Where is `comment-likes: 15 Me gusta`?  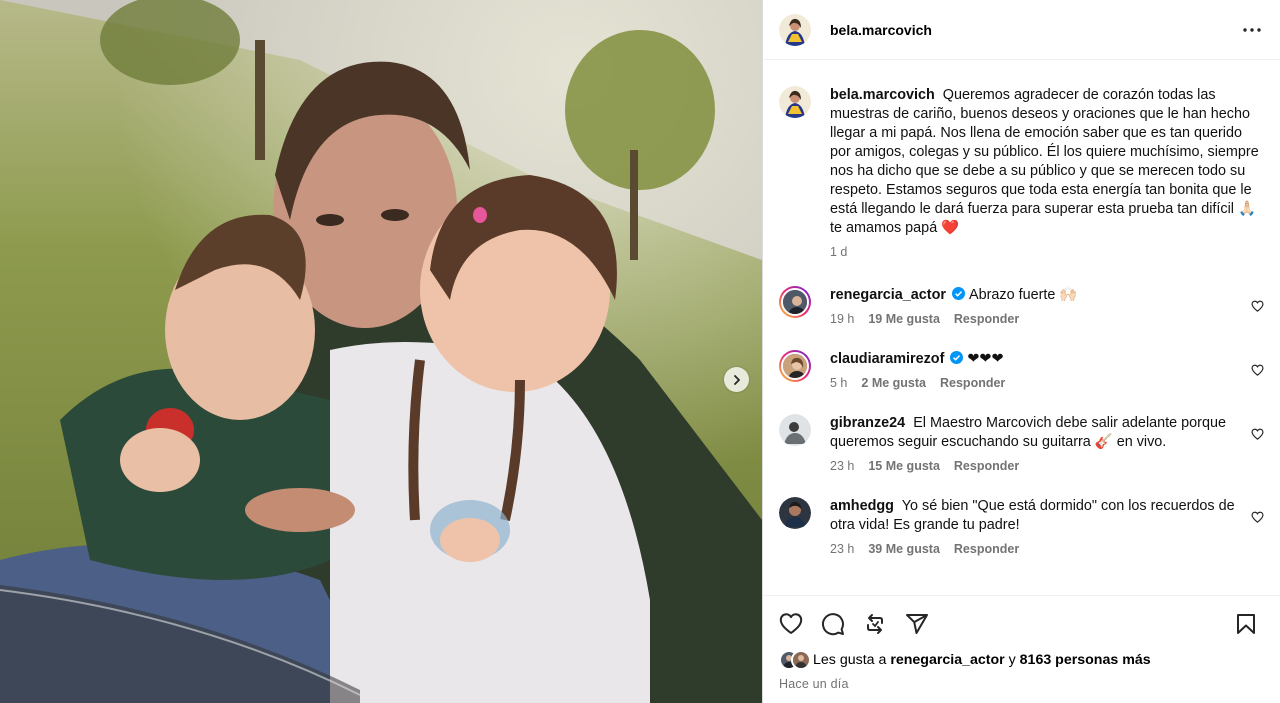
comment-likes: 15 Me gusta is located at coordinates (904, 466).